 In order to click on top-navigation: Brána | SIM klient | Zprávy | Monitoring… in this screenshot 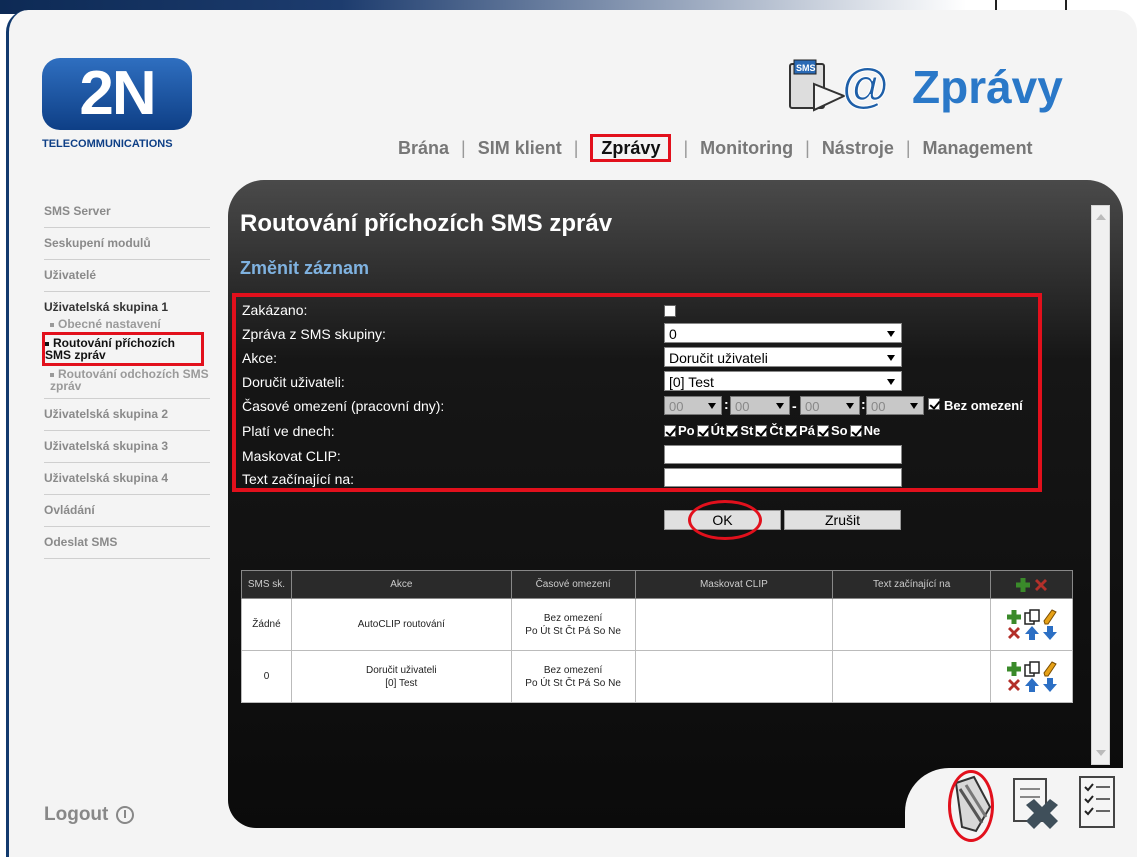, I will do `click(715, 148)`.